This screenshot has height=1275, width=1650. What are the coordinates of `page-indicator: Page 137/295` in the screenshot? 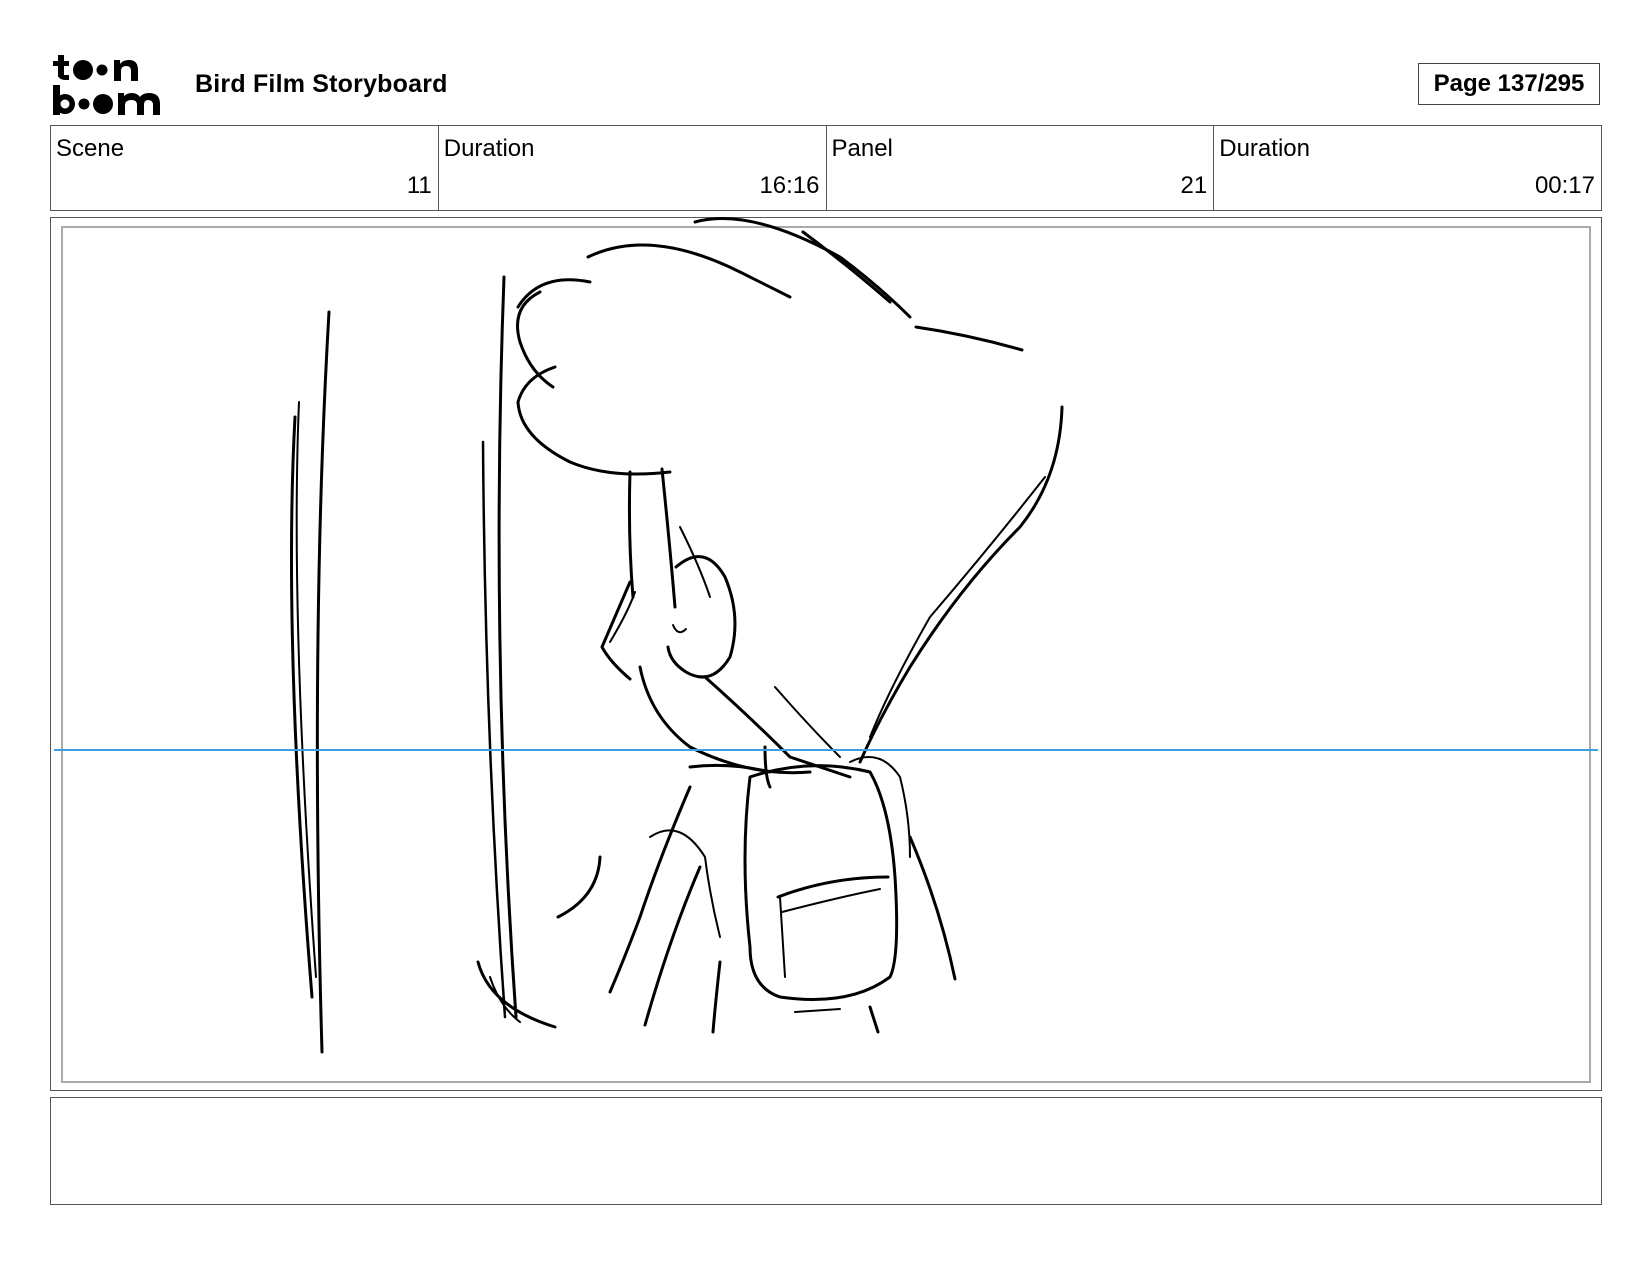 It's located at (1509, 84).